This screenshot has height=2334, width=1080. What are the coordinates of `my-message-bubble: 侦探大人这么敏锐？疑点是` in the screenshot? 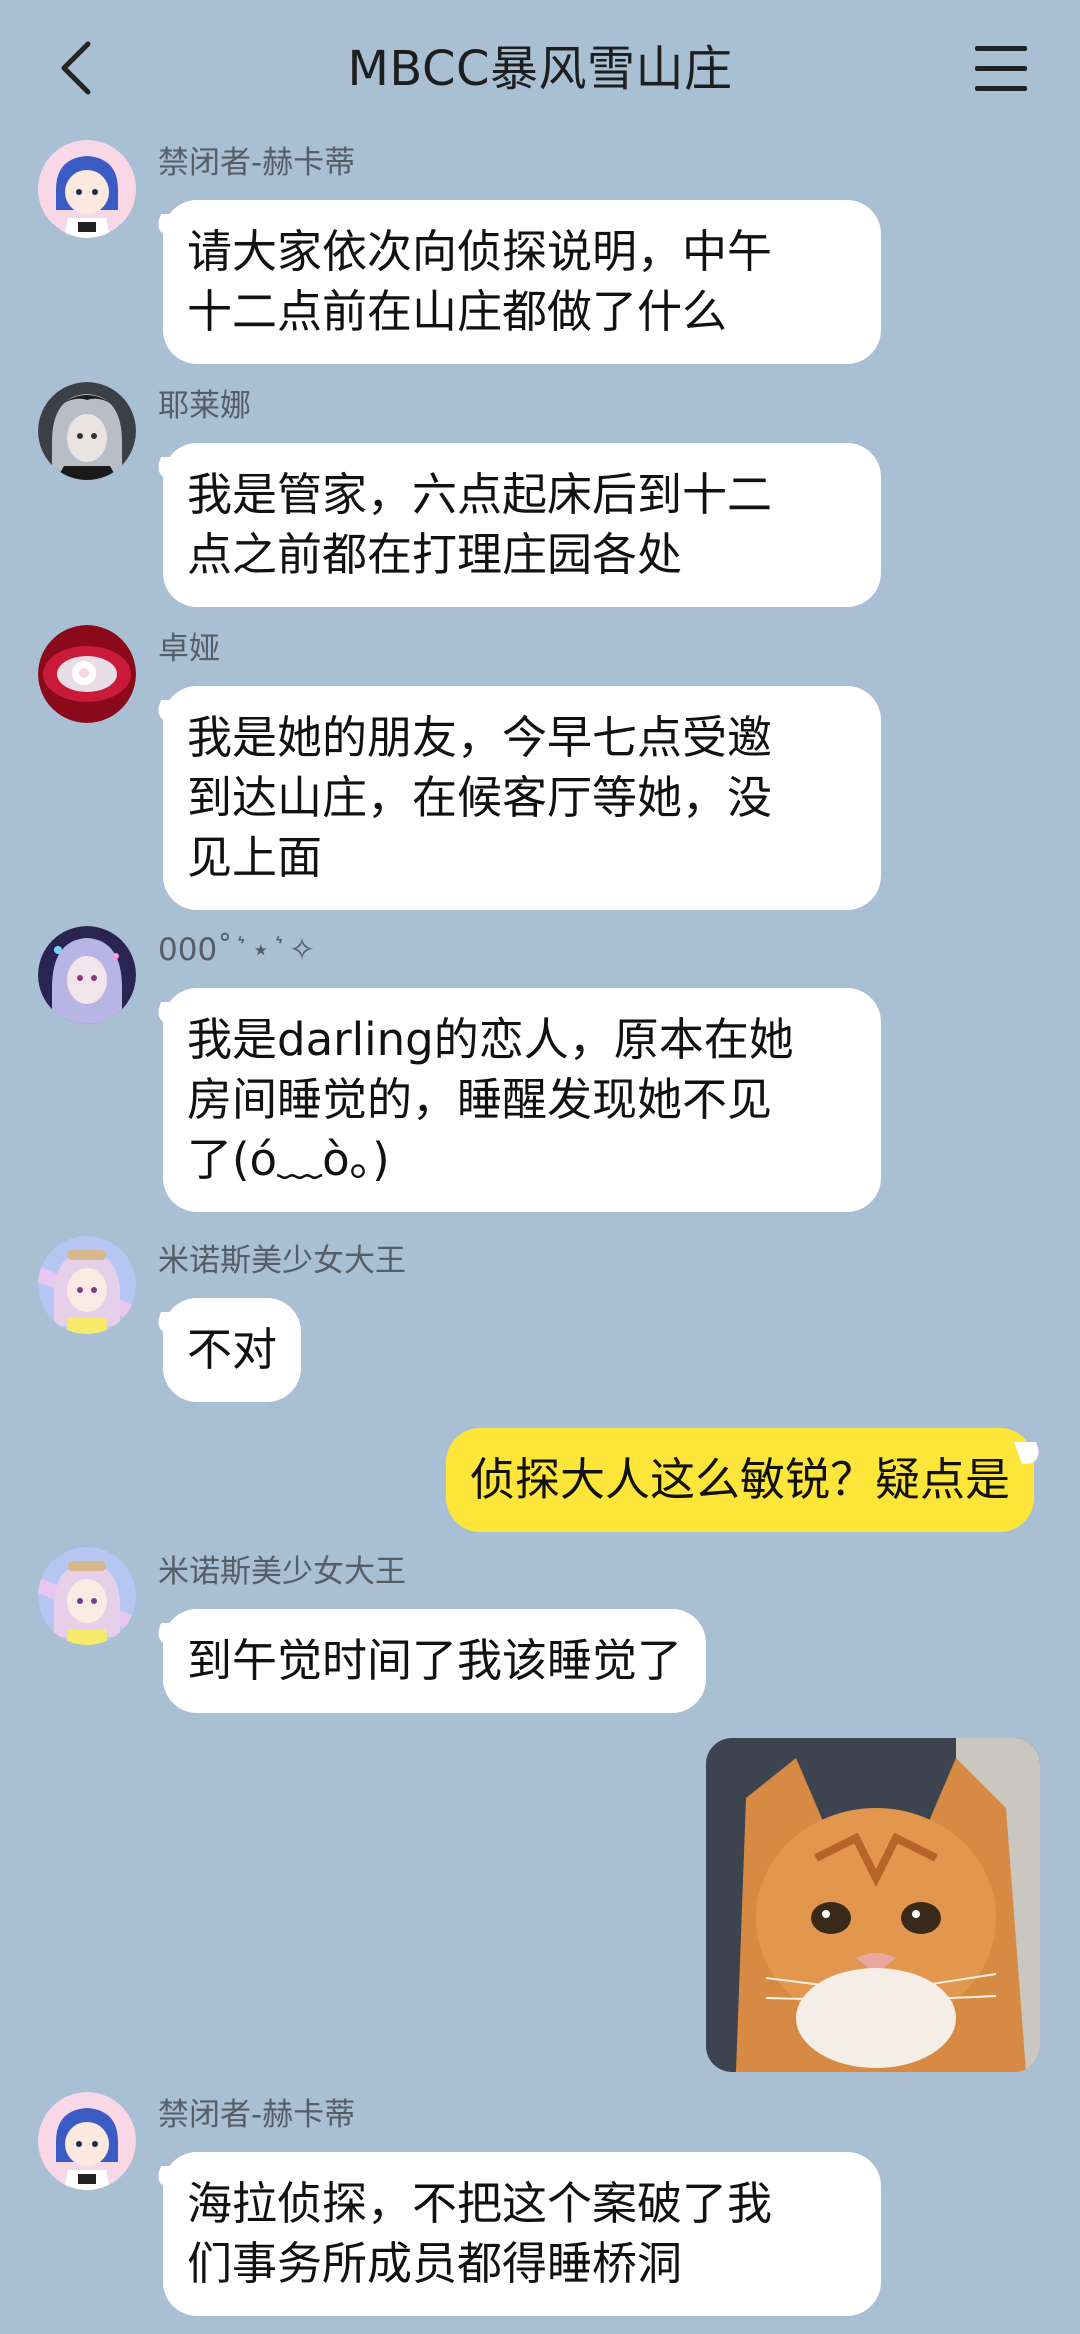 It's located at (739, 1480).